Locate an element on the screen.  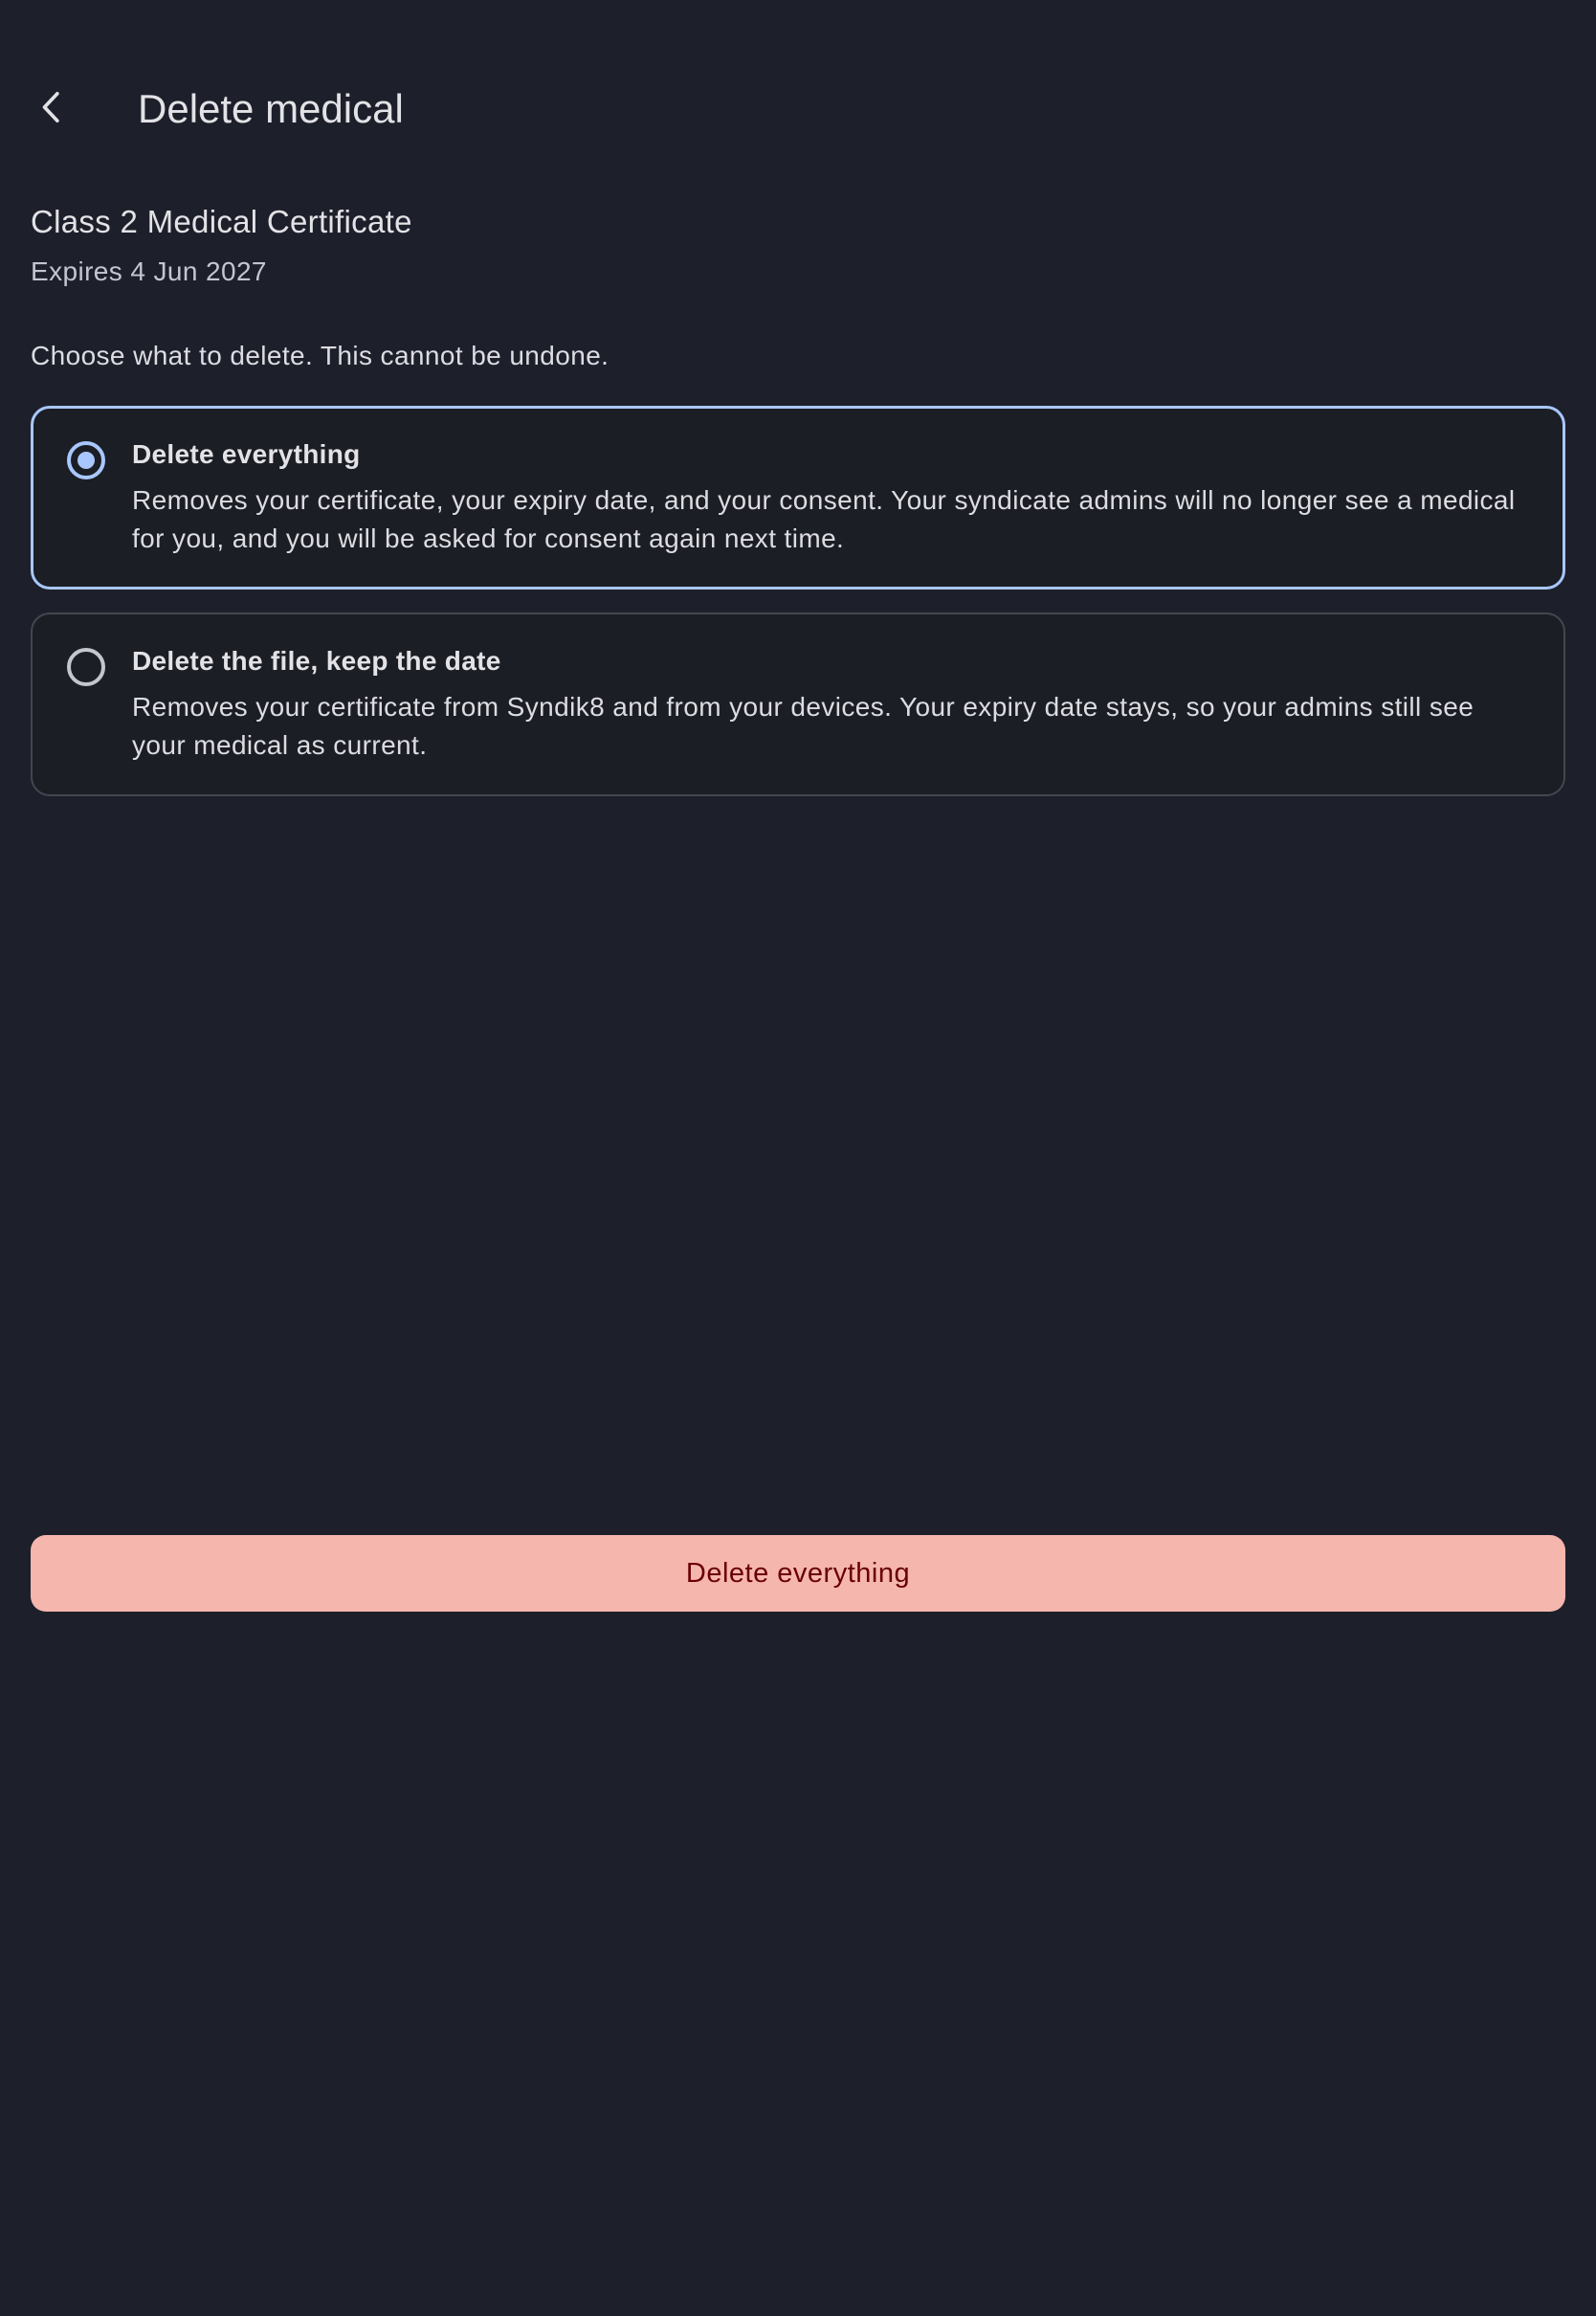
page-title: Delete medical is located at coordinates (271, 108).